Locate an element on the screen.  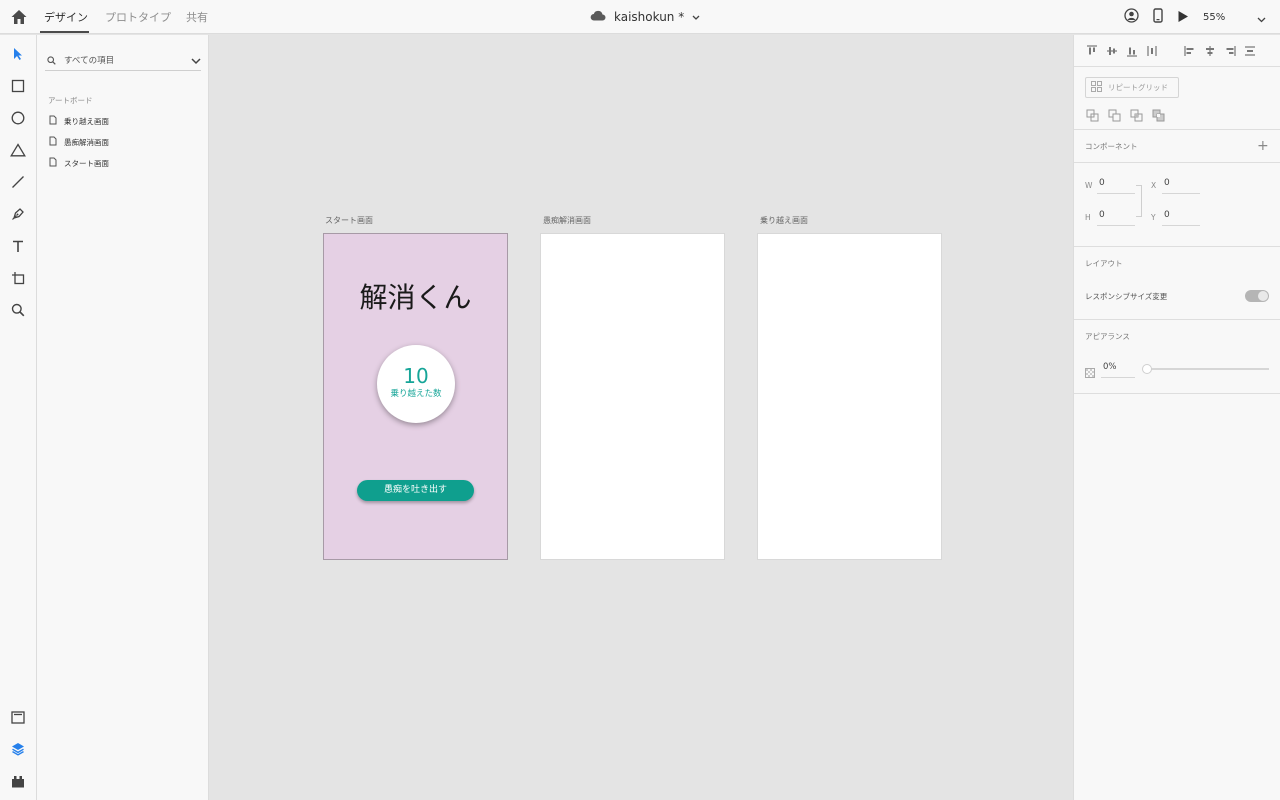
document-assets-icon is located at coordinates (18, 717).